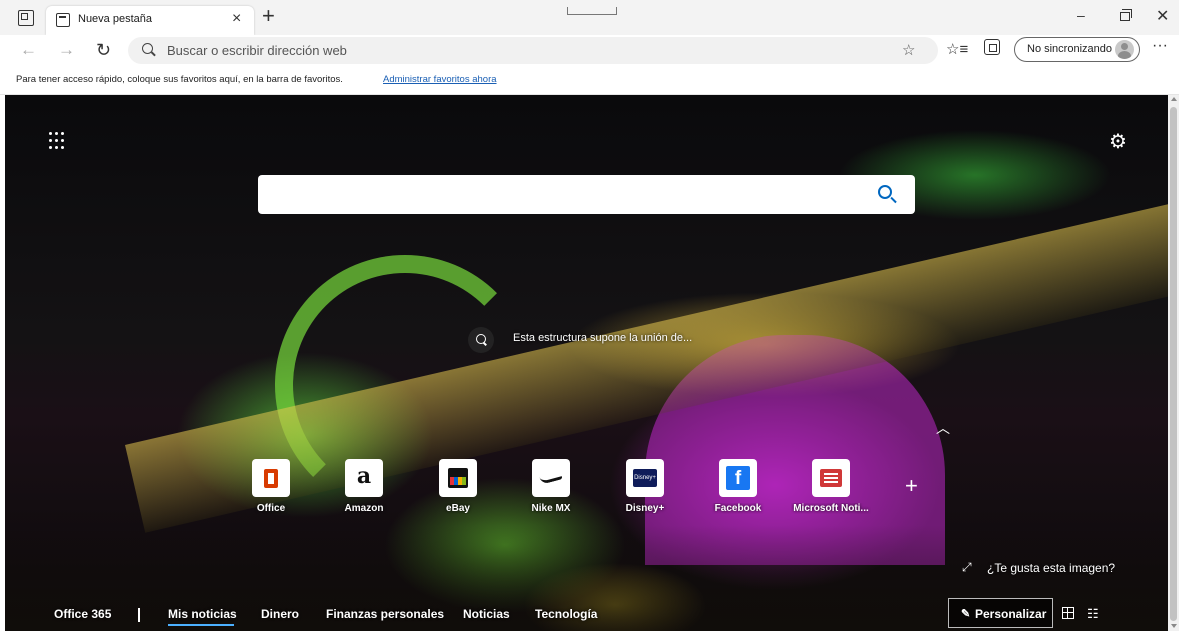 The width and height of the screenshot is (1179, 631). I want to click on quick-link-label: Nike MX, so click(551, 508).